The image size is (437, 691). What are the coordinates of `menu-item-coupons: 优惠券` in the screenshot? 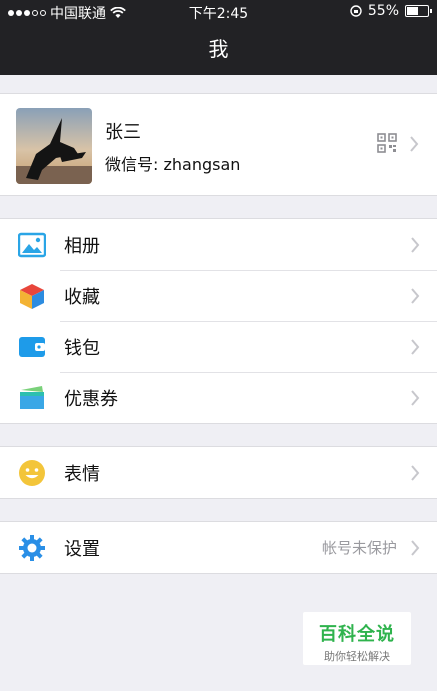 It's located at (218, 397).